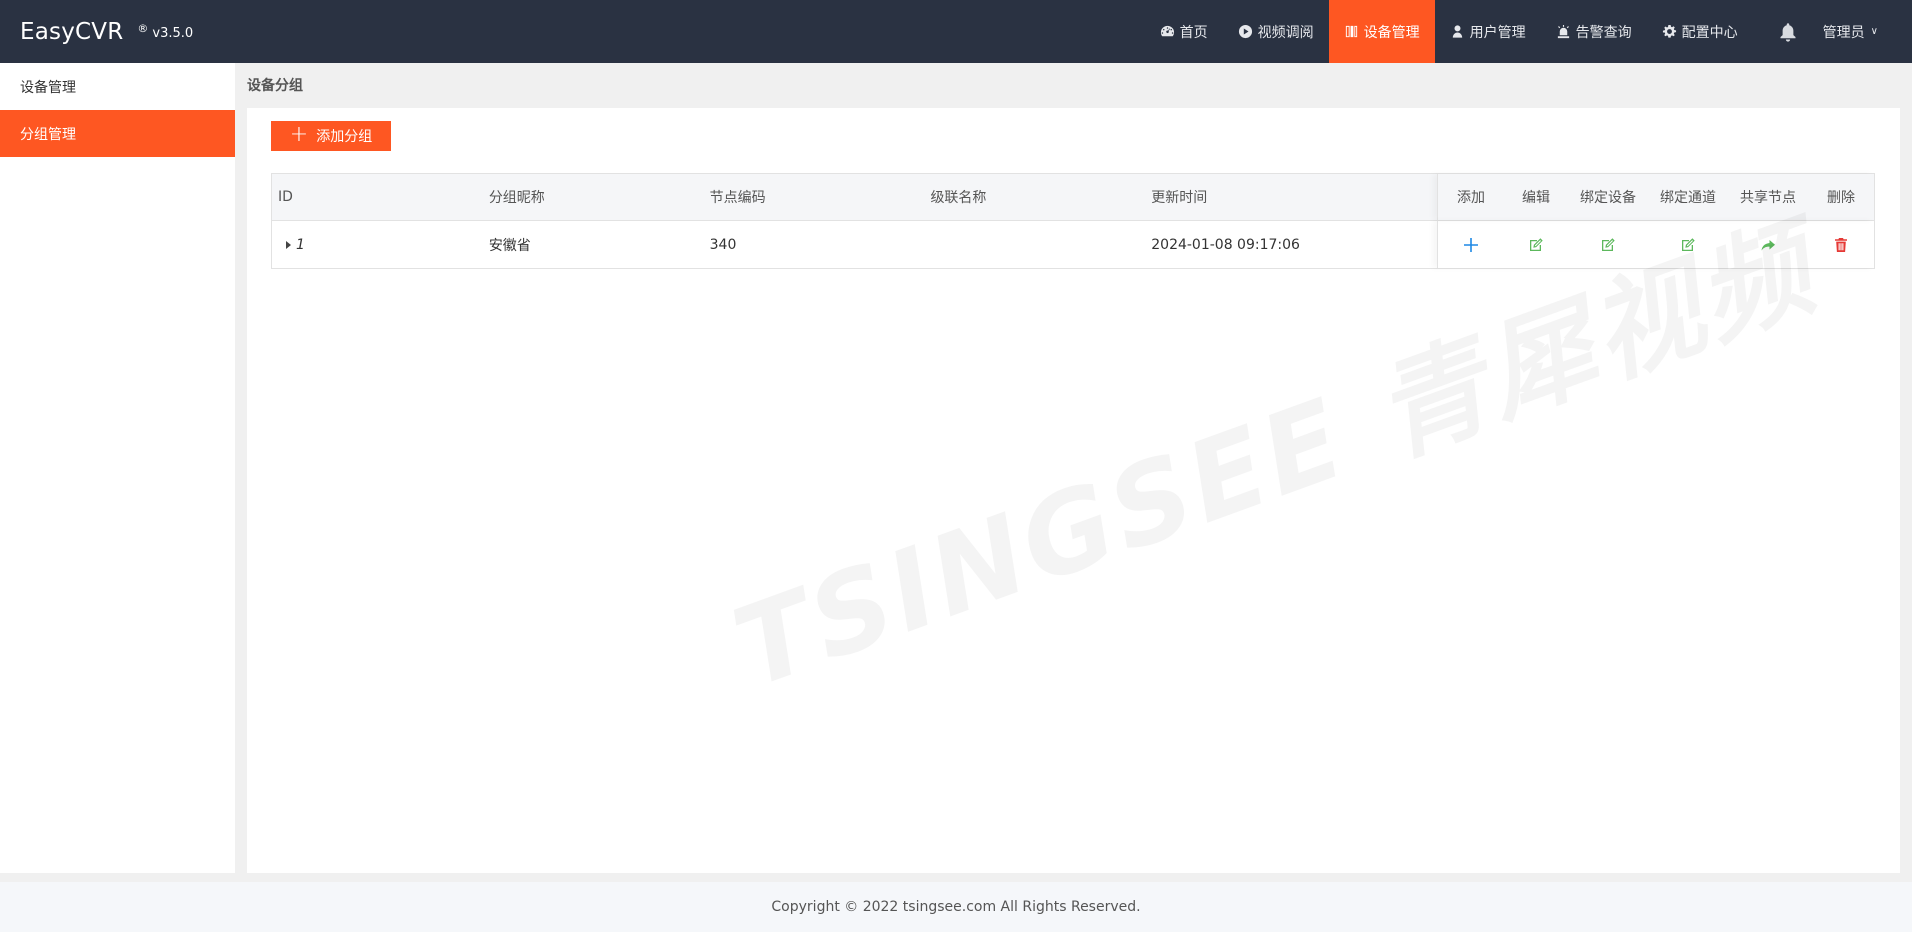 This screenshot has height=932, width=1912. I want to click on ops-header: 添加 编辑 绑定设备 绑定通道 共享节点 删除, so click(1655, 197).